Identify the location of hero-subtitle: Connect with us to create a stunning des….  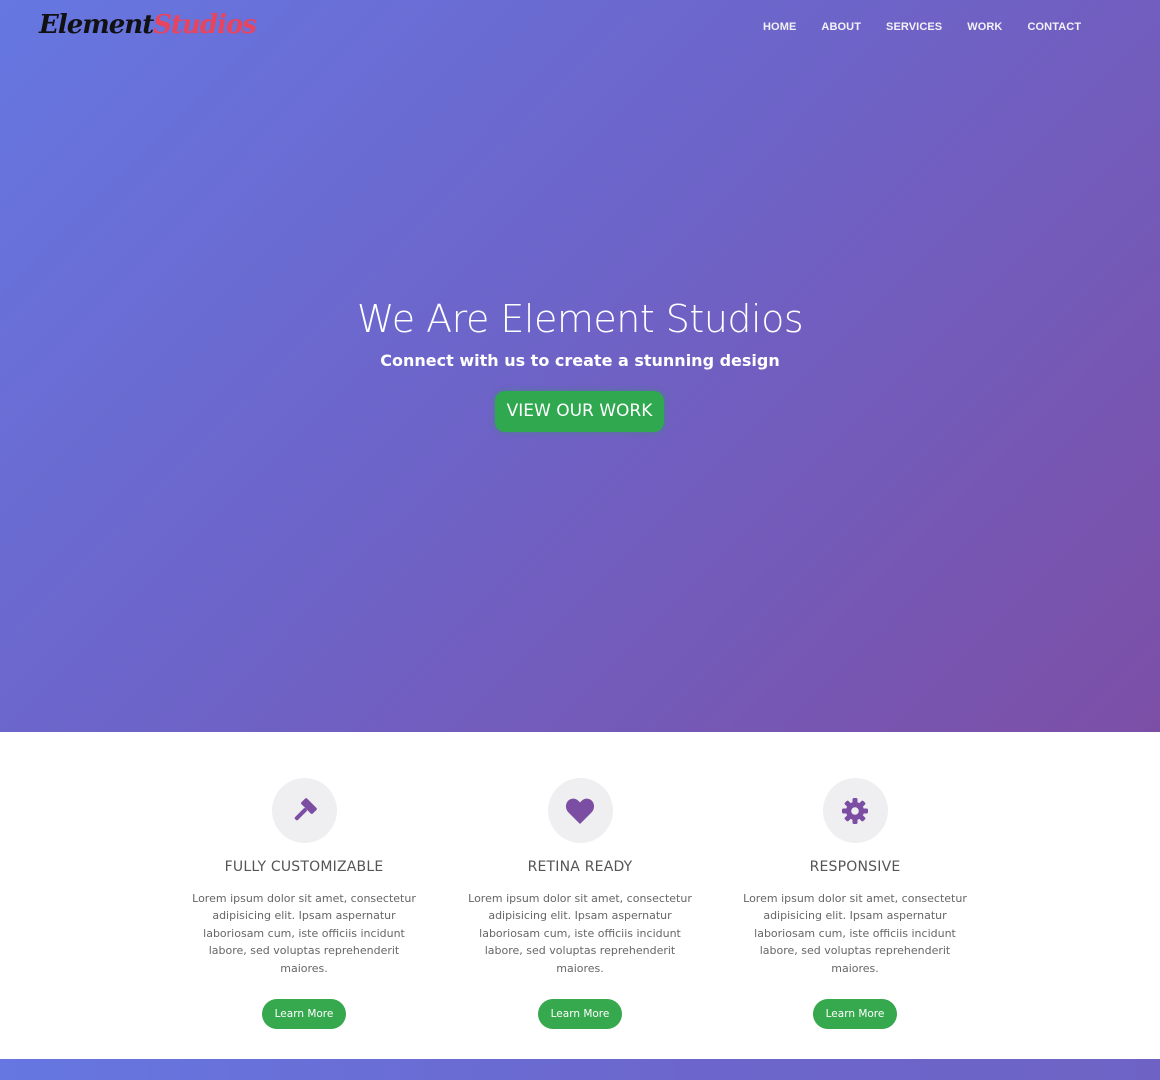
(580, 360).